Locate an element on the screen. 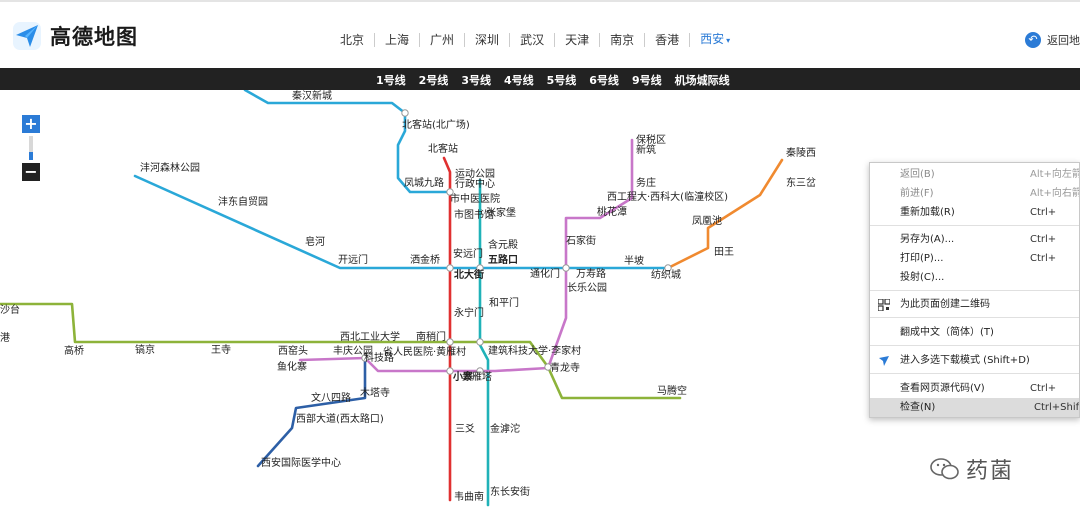 The height and width of the screenshot is (520, 1080). station-label: 张家堡 is located at coordinates (501, 214).